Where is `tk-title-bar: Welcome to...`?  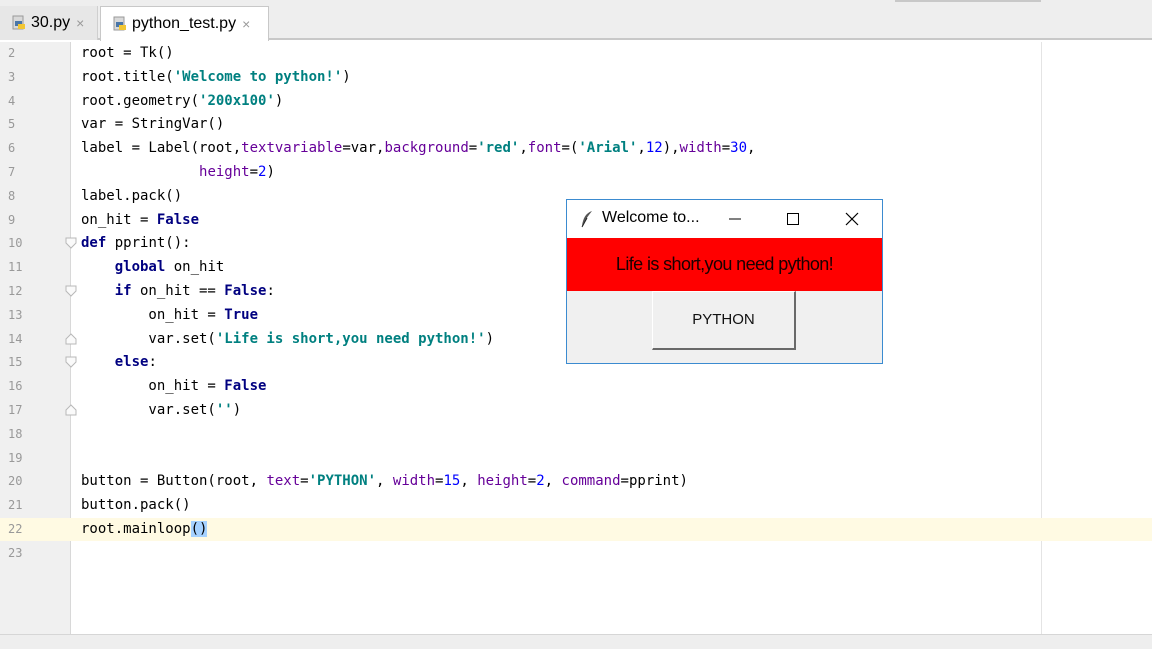
tk-title-bar: Welcome to... is located at coordinates (724, 219).